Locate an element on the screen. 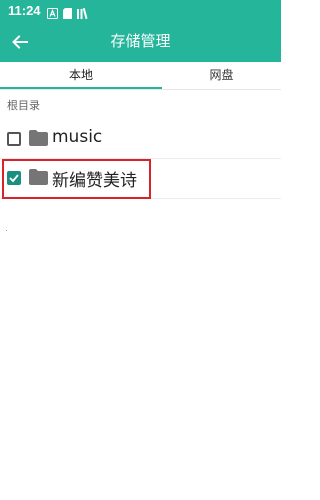  page-title: 存储管理 is located at coordinates (140, 41).